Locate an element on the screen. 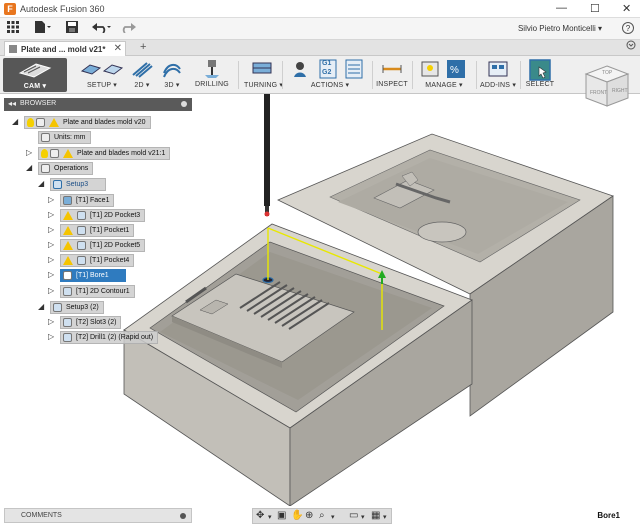 The width and height of the screenshot is (640, 528). manage-menu: % MANAGE ▾ is located at coordinates (444, 75).